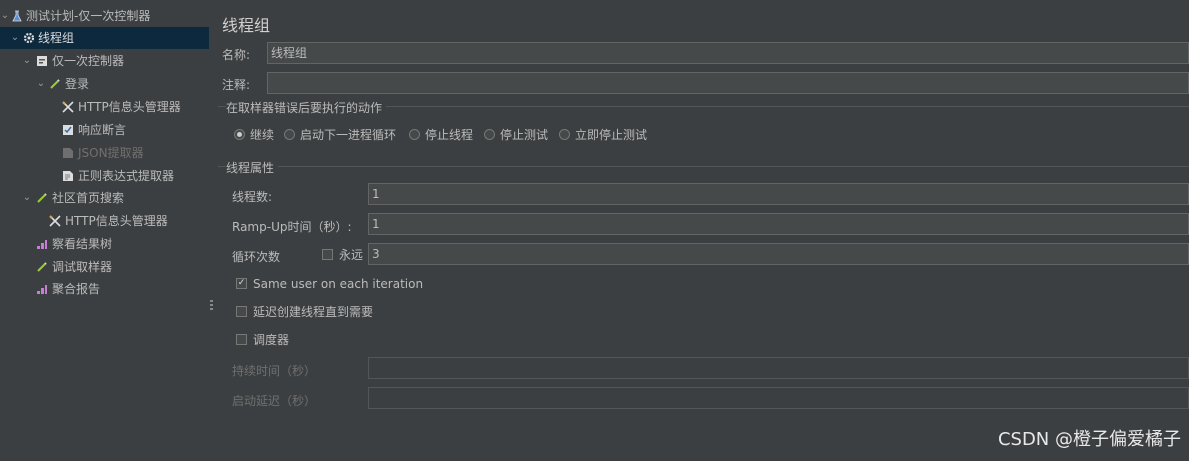 This screenshot has width=1189, height=461. What do you see at coordinates (68, 176) in the screenshot?
I see `regex-extractor-icon` at bounding box center [68, 176].